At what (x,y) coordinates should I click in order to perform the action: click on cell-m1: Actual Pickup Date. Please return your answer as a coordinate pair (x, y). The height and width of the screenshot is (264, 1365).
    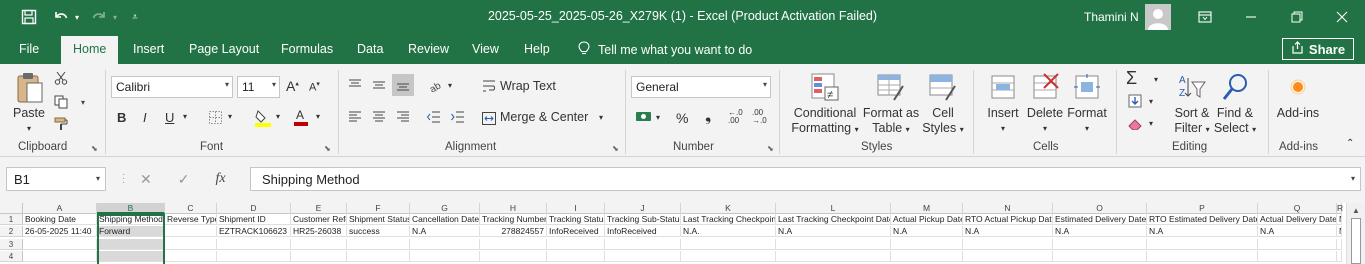
    Looking at the image, I should click on (927, 219).